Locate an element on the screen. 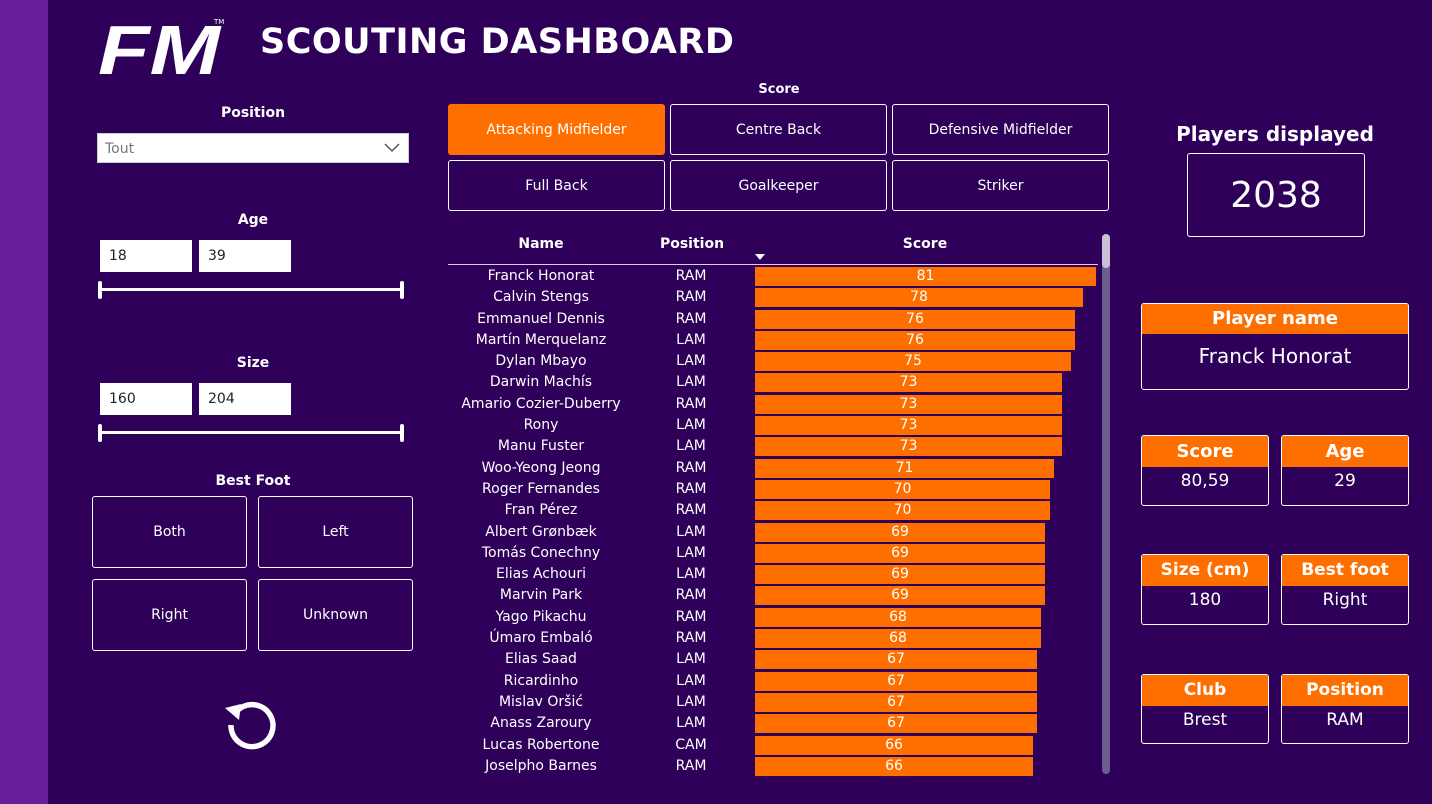 Image resolution: width=1432 pixels, height=804 pixels. score-attacking-midfielder-button: Attacking Midfielder is located at coordinates (556, 129).